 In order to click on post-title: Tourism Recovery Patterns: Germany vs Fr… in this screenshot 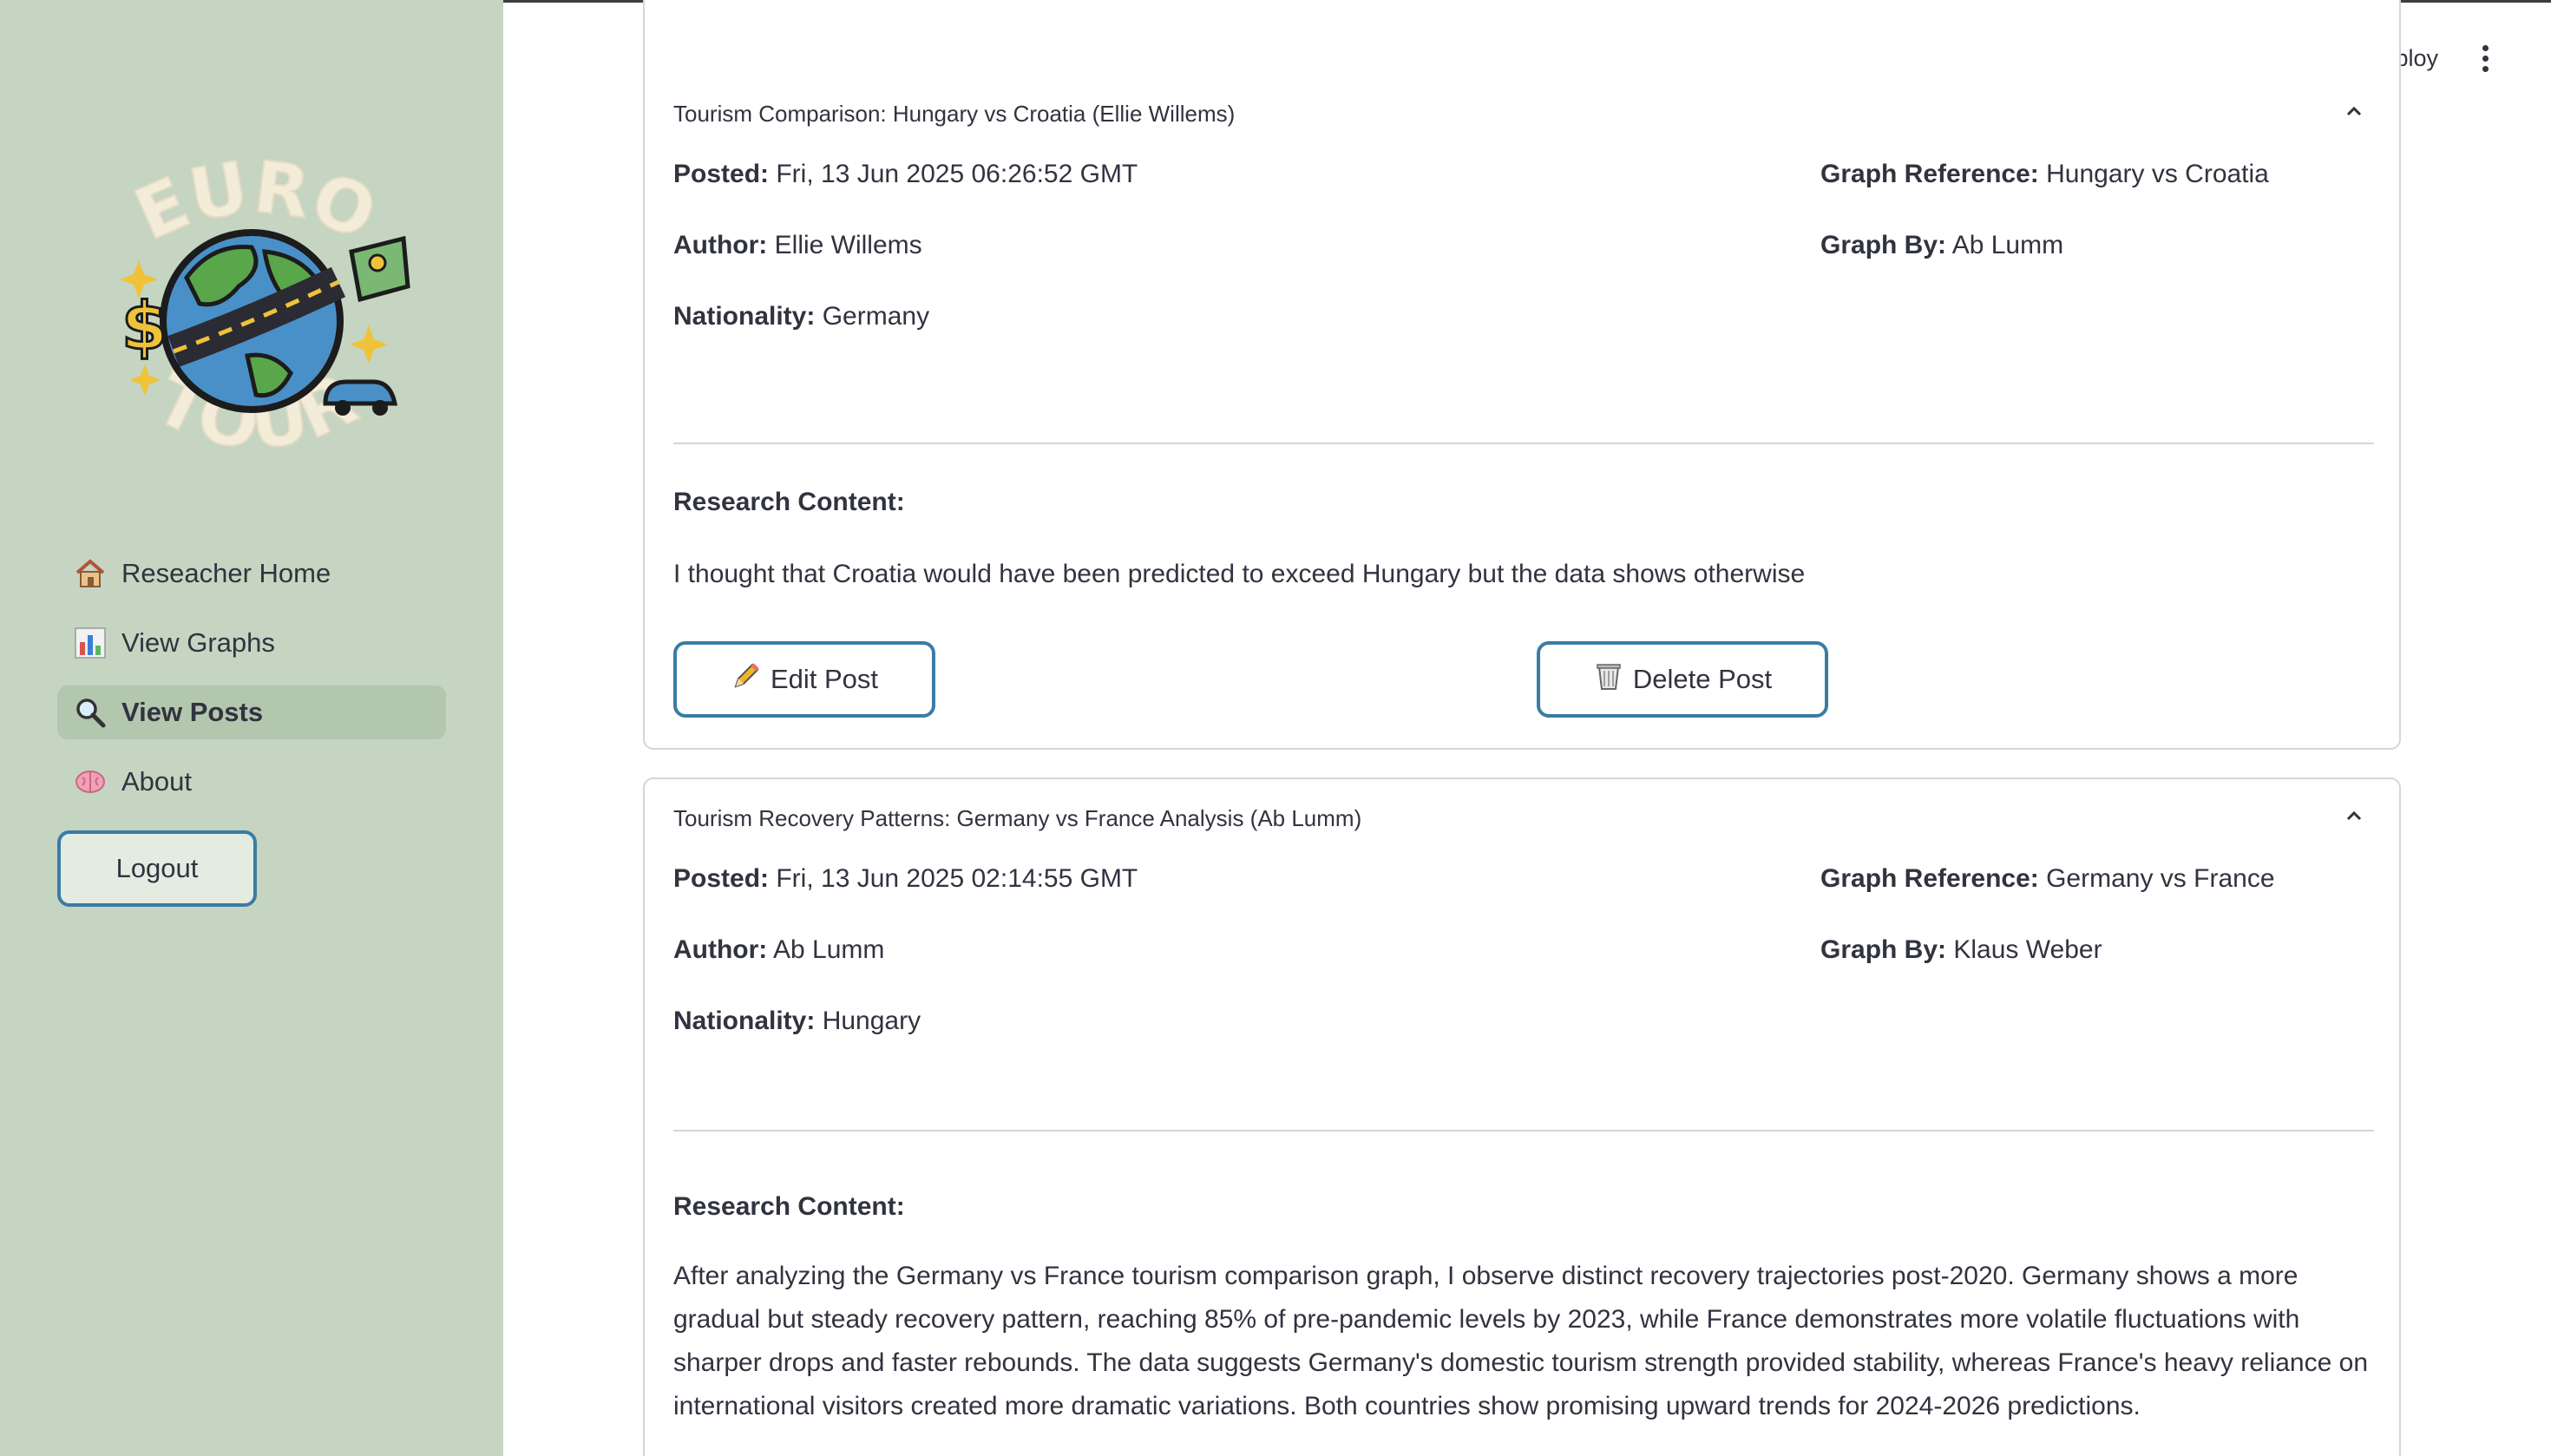, I will do `click(1017, 818)`.